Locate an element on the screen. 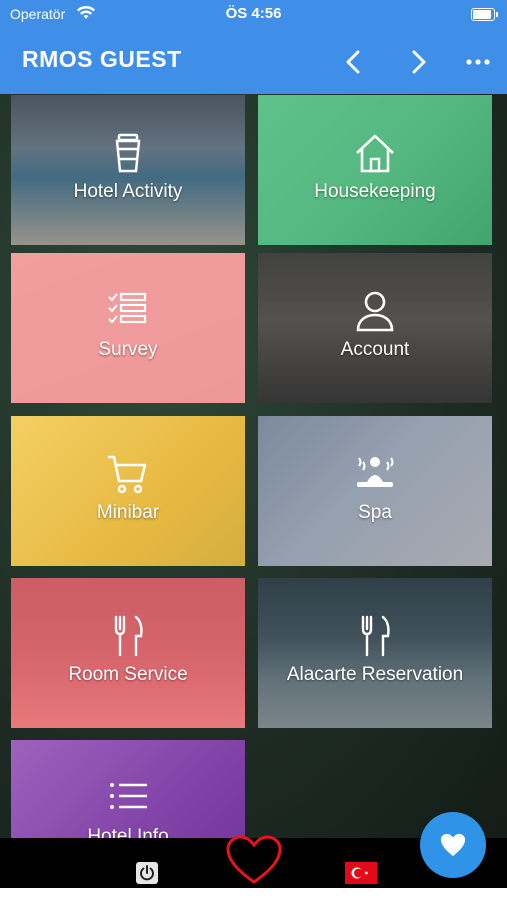 The height and width of the screenshot is (900, 507). favorite-fab-button is located at coordinates (453, 845).